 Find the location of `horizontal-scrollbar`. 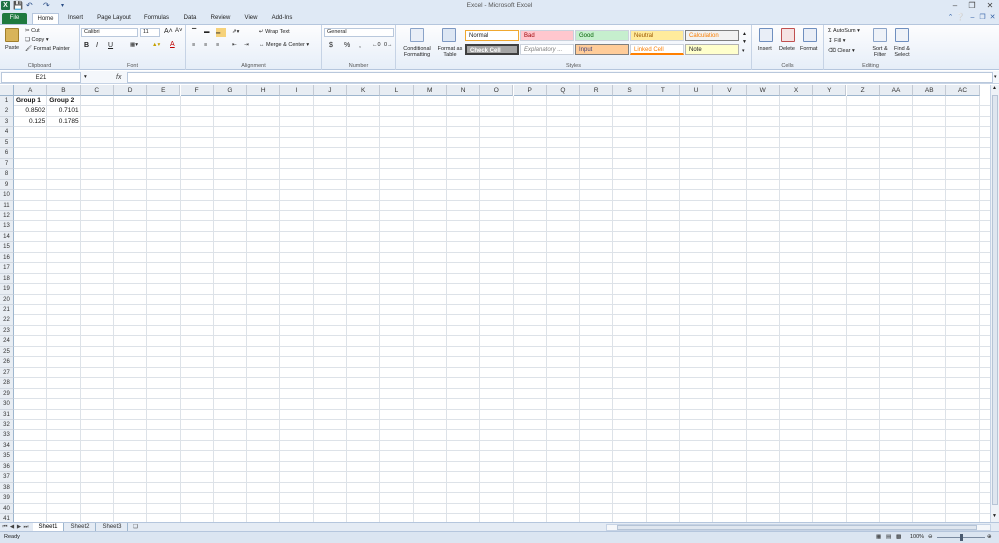

horizontal-scrollbar is located at coordinates (798, 527).